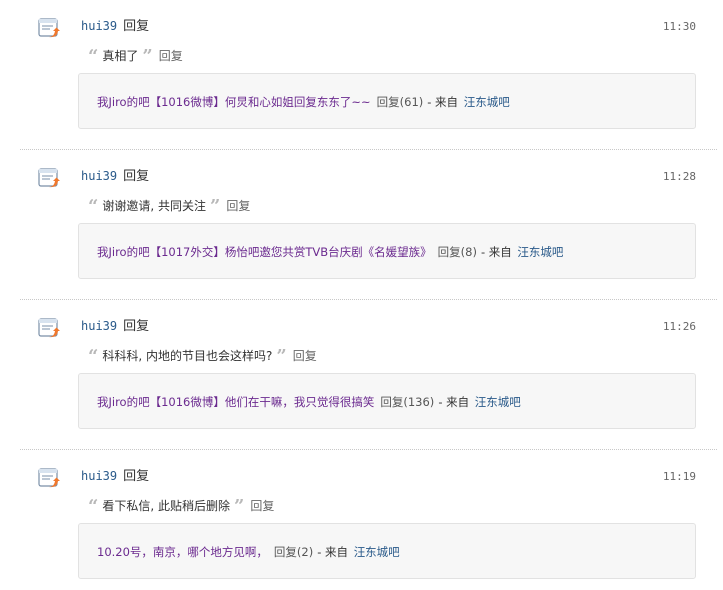  Describe the element at coordinates (457, 252) in the screenshot. I see `reply-count: 回复(8)` at that location.